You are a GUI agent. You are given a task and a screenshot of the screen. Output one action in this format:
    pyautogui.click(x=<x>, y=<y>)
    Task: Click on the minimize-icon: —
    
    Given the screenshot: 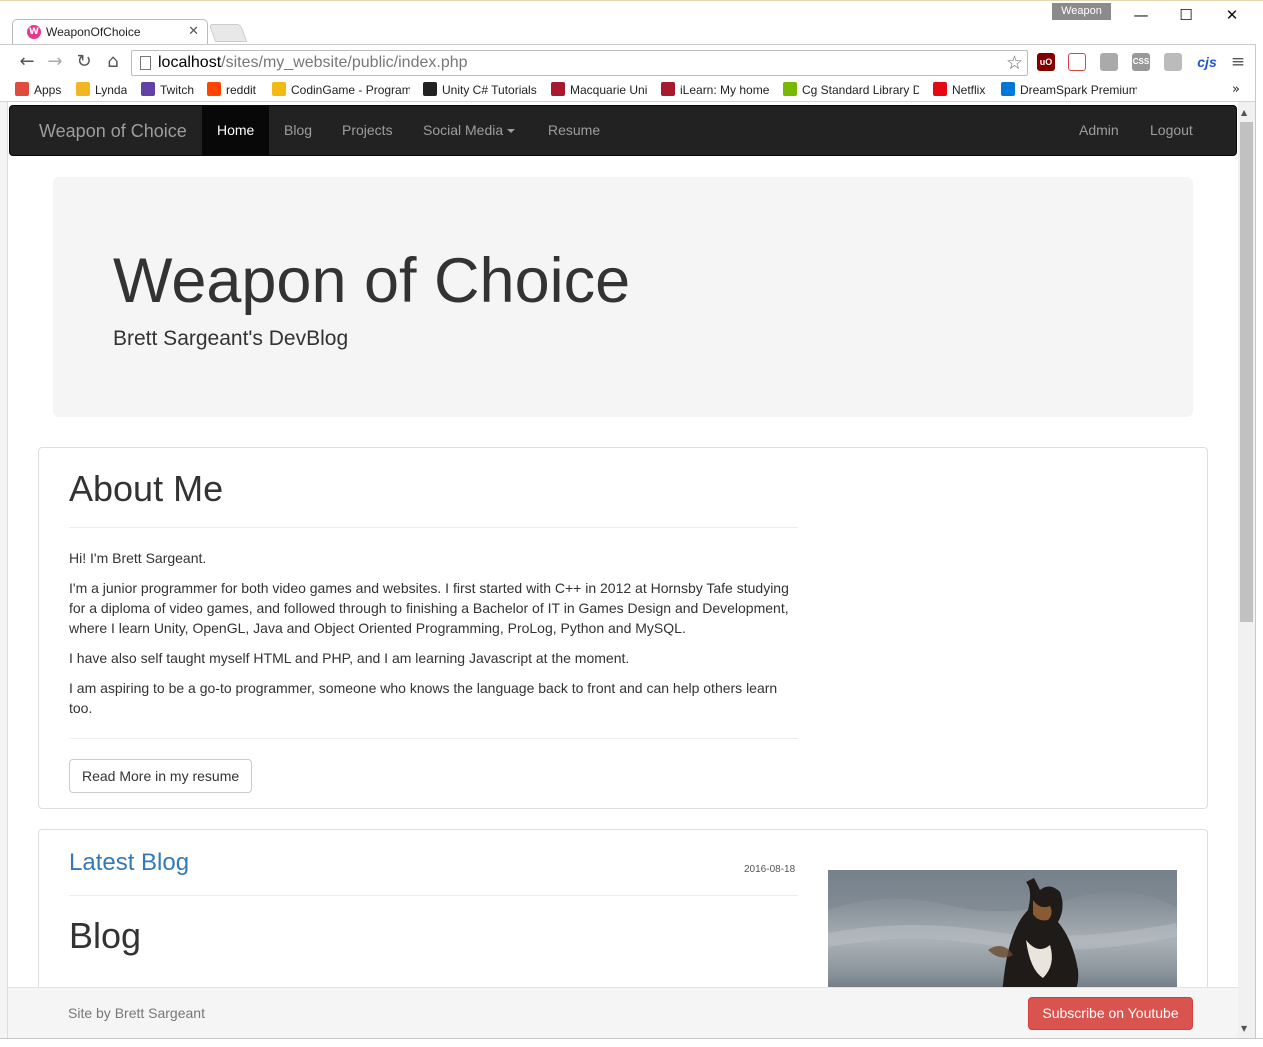 What is the action you would take?
    pyautogui.click(x=1141, y=15)
    